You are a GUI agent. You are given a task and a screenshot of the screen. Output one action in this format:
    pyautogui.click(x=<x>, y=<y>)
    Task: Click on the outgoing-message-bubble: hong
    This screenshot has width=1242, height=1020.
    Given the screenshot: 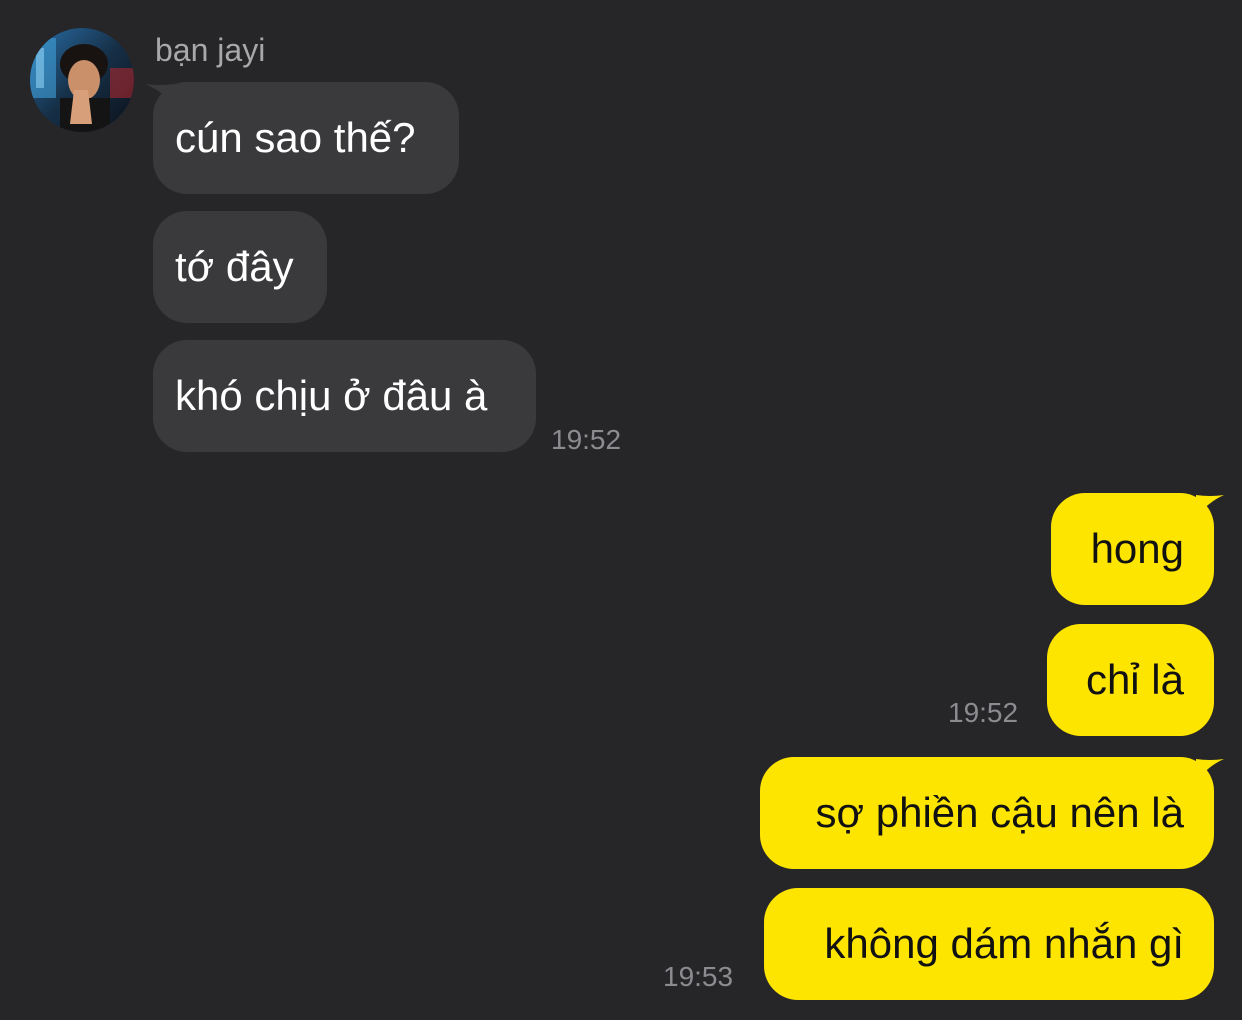 What is the action you would take?
    pyautogui.click(x=1132, y=549)
    